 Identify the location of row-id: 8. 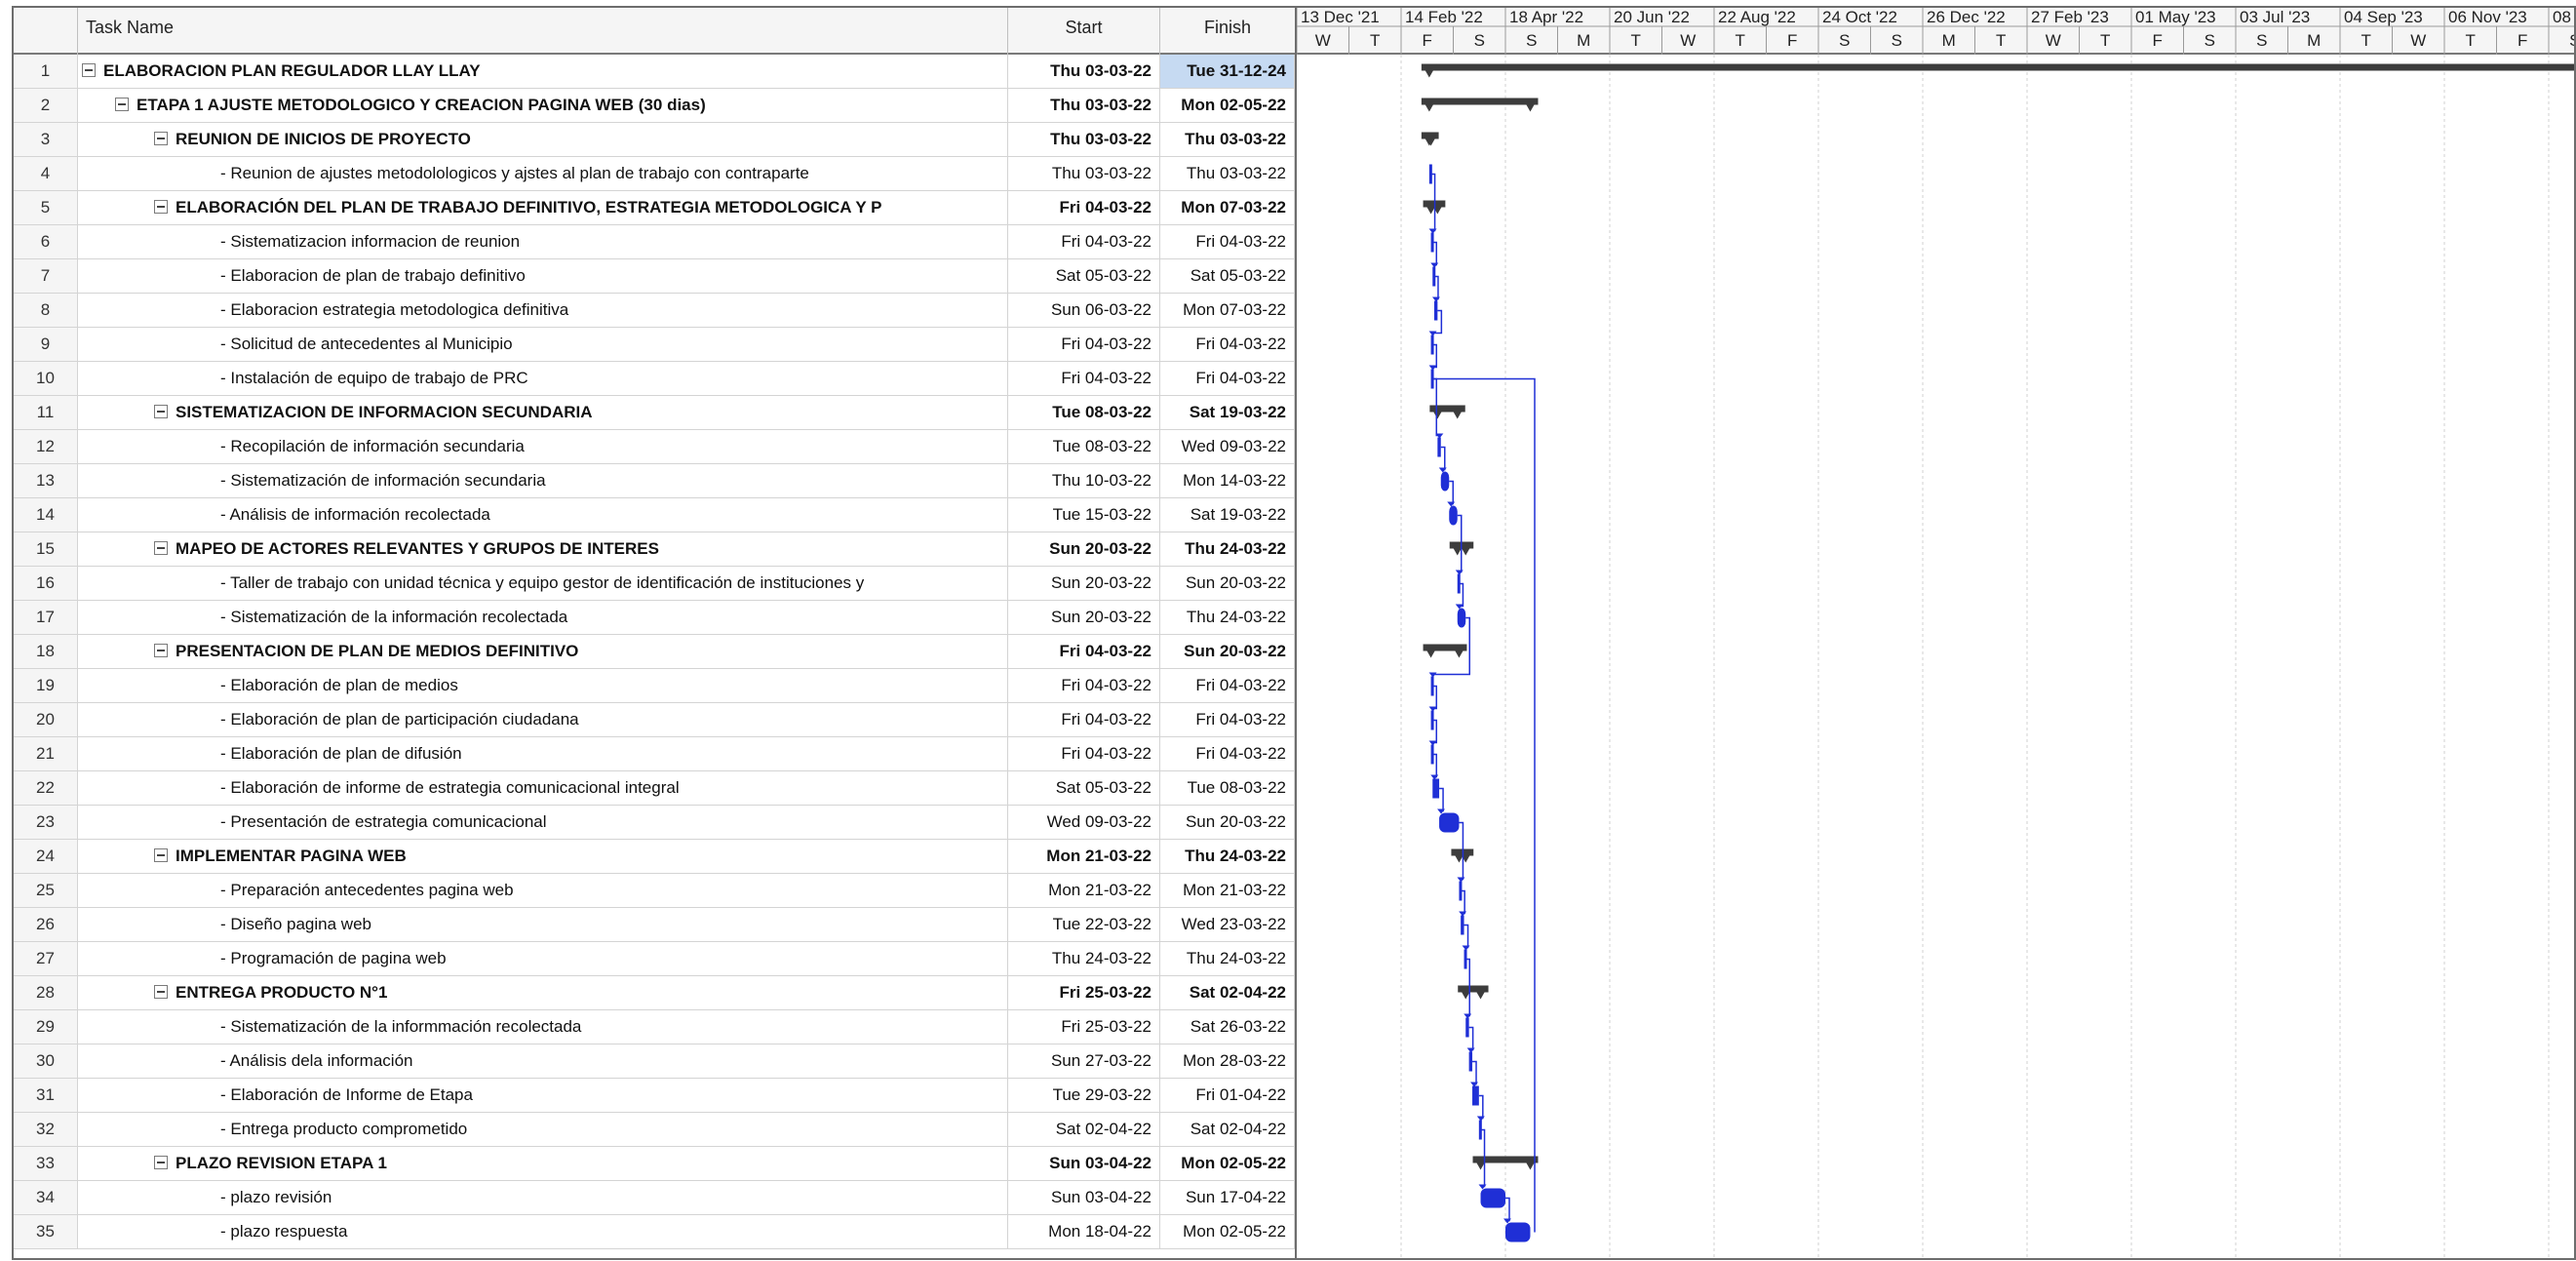
(46, 310).